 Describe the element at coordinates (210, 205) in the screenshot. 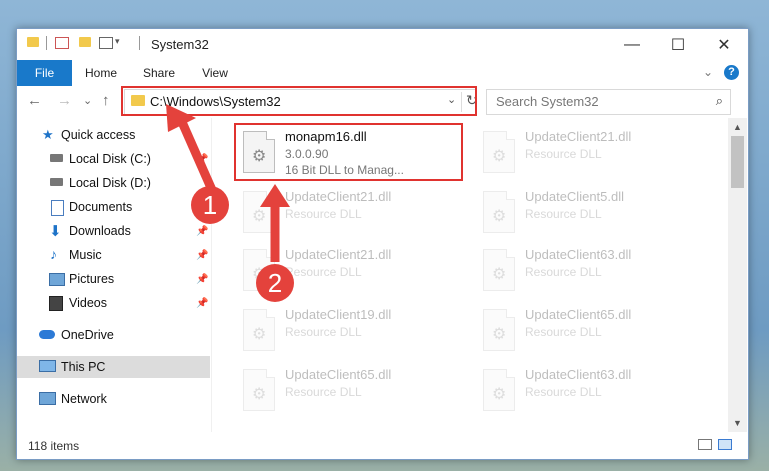

I see `step-1-badge: 1` at that location.